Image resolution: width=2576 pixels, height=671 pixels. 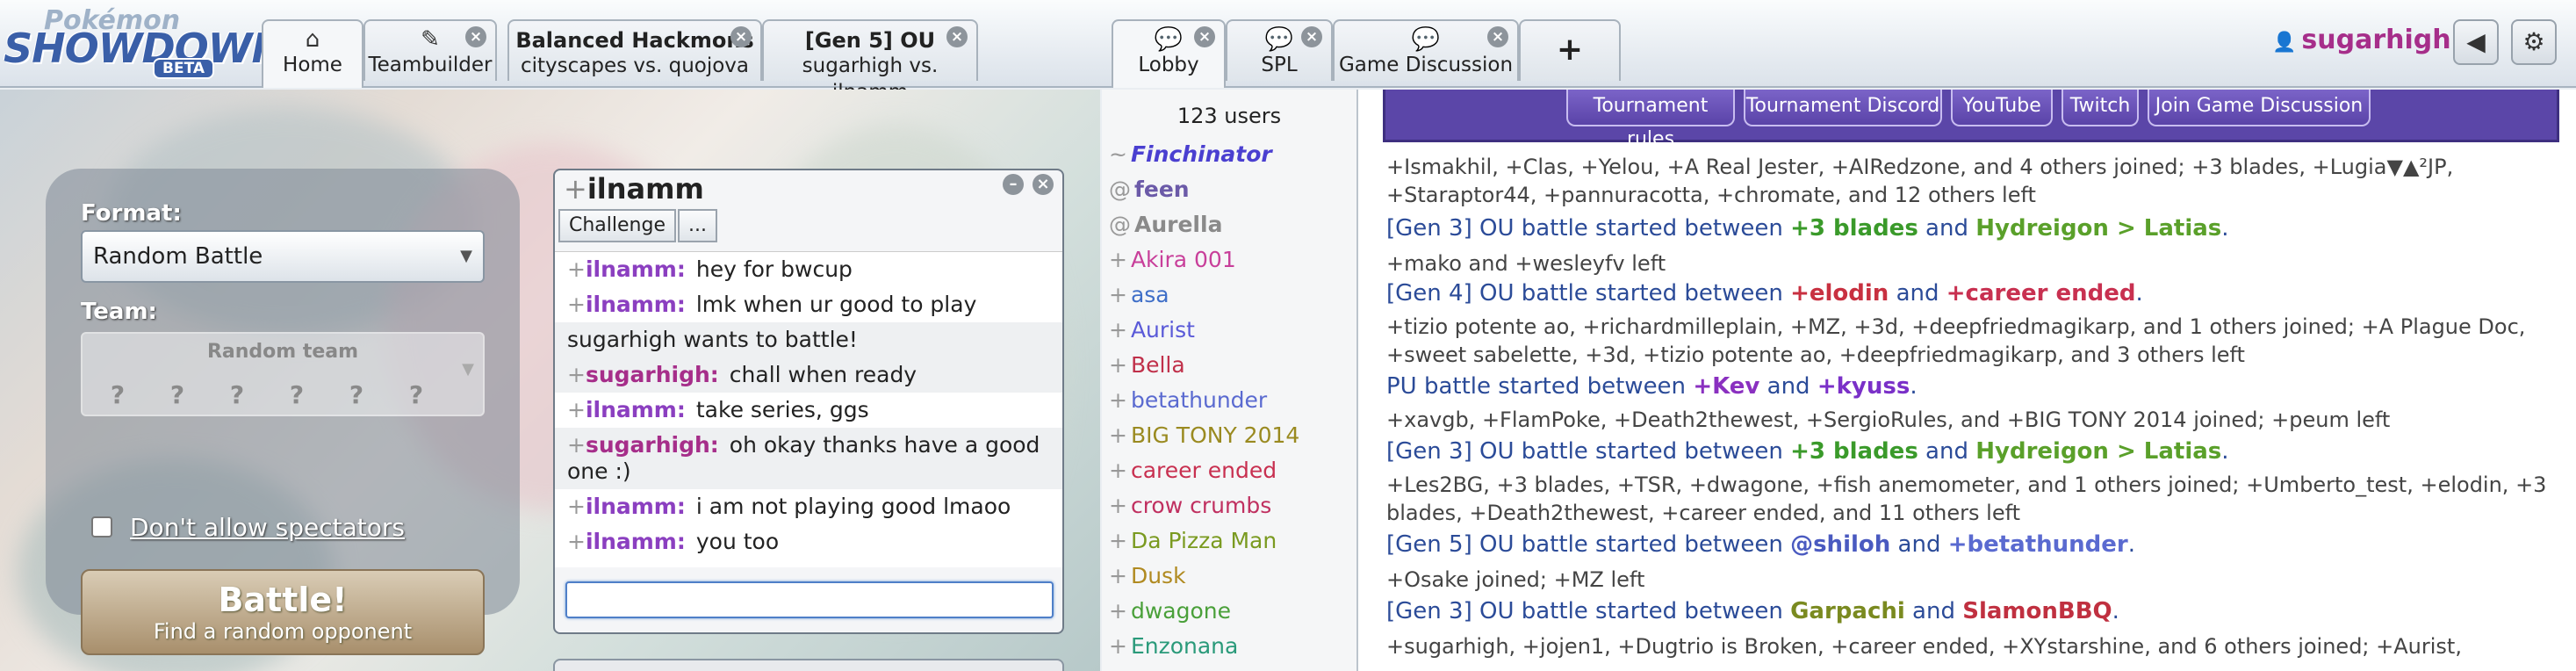 I want to click on options-button: ⚙, so click(x=2534, y=42).